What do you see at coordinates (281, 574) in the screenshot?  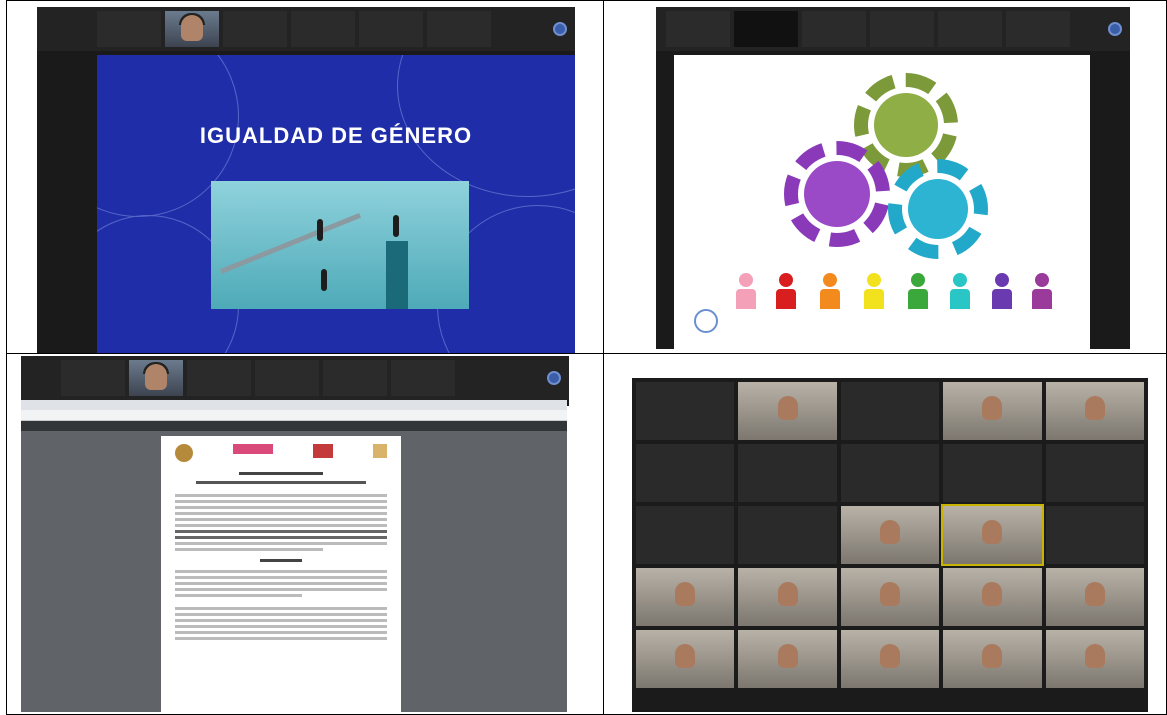 I see `pdf-page` at bounding box center [281, 574].